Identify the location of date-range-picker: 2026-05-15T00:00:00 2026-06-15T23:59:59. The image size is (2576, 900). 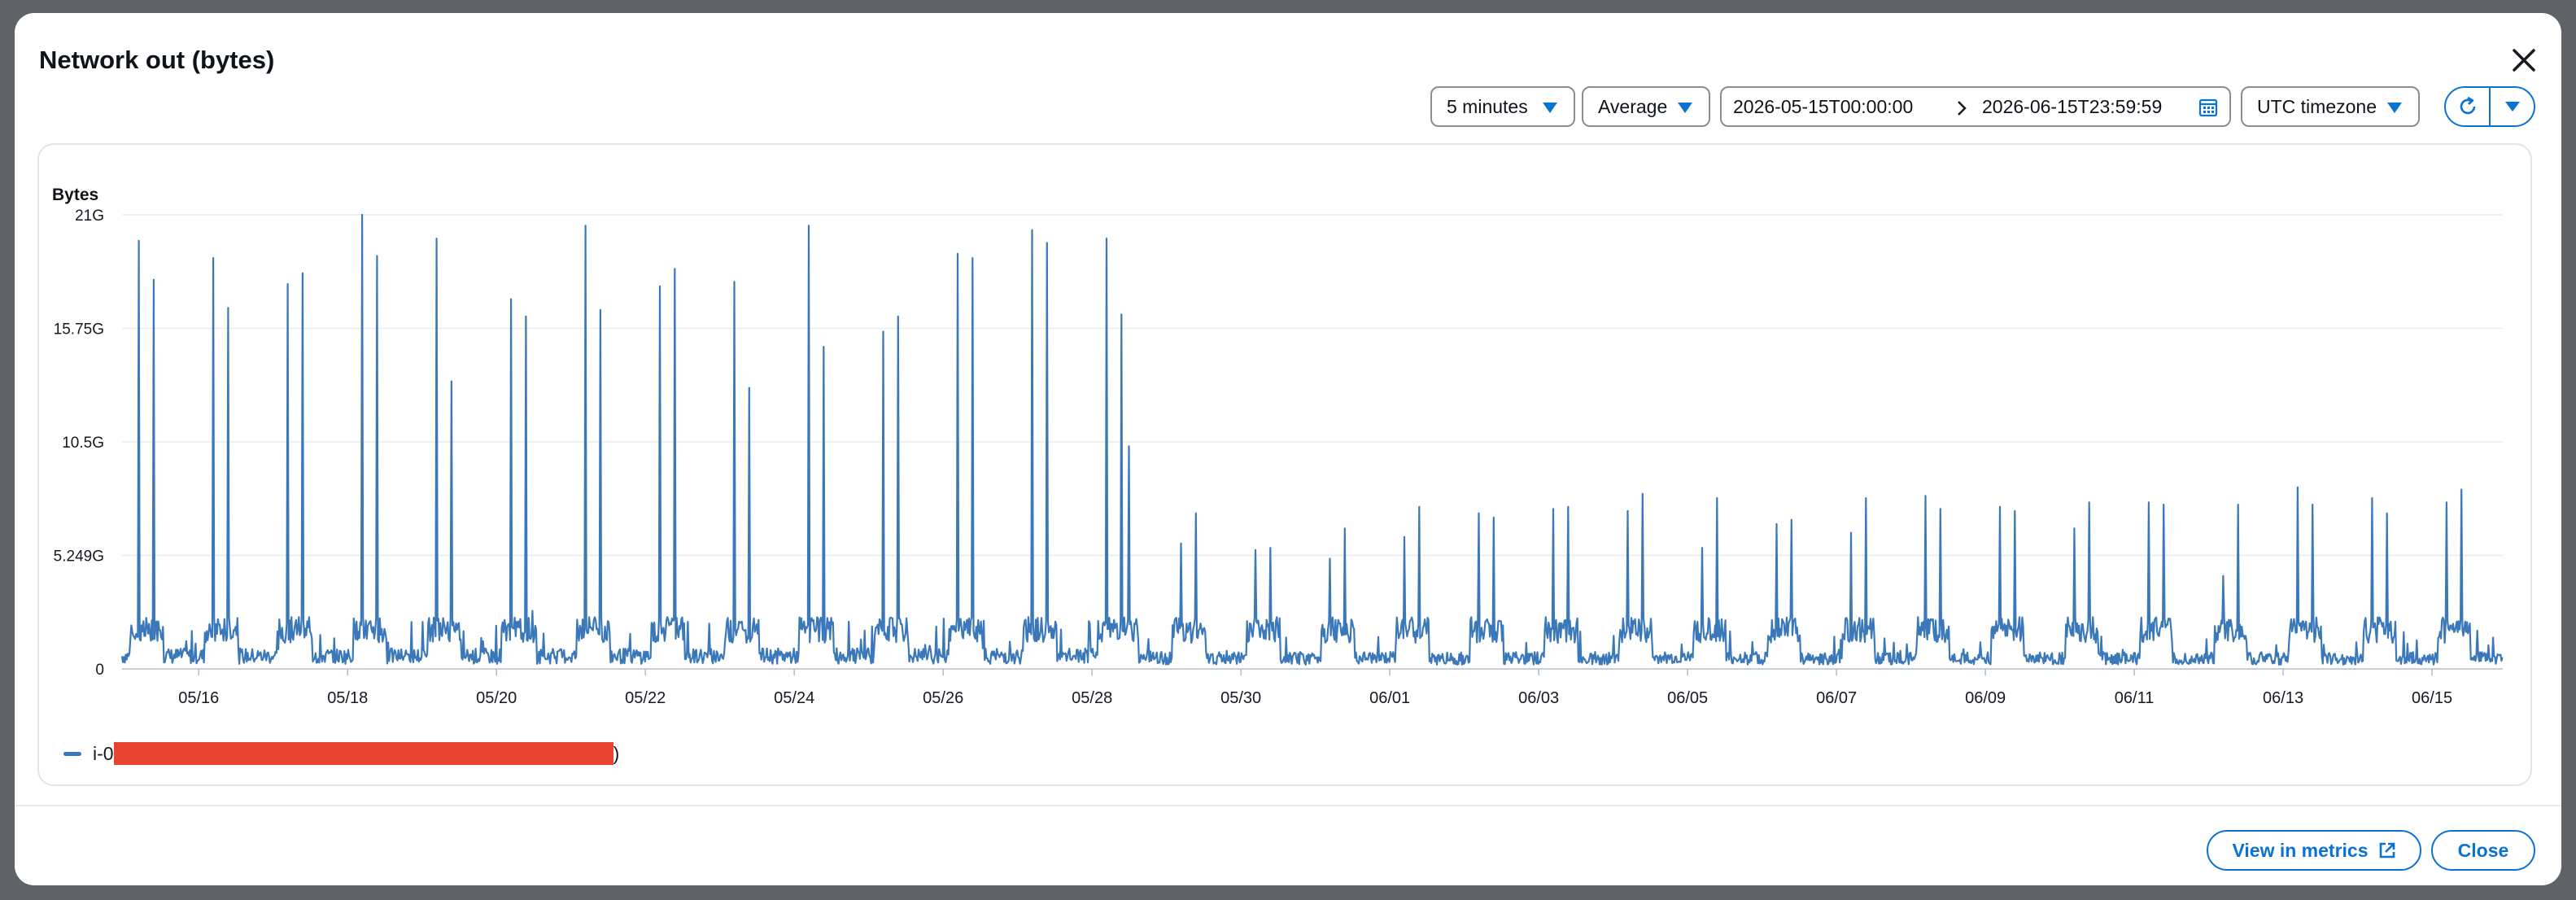
(1975, 106).